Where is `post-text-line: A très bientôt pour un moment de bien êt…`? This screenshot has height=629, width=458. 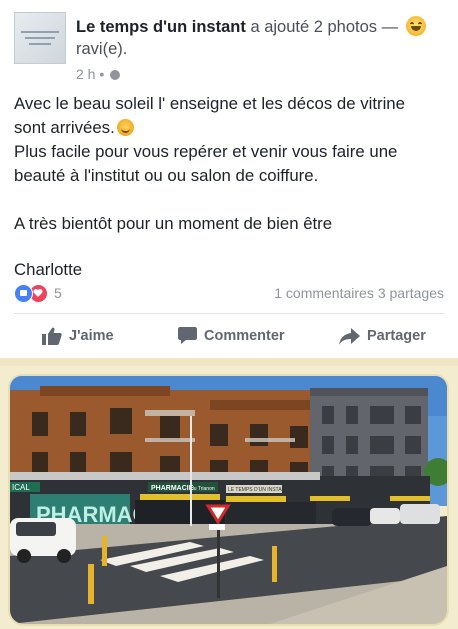 post-text-line: A très bientôt pour un moment de bien êt… is located at coordinates (173, 223).